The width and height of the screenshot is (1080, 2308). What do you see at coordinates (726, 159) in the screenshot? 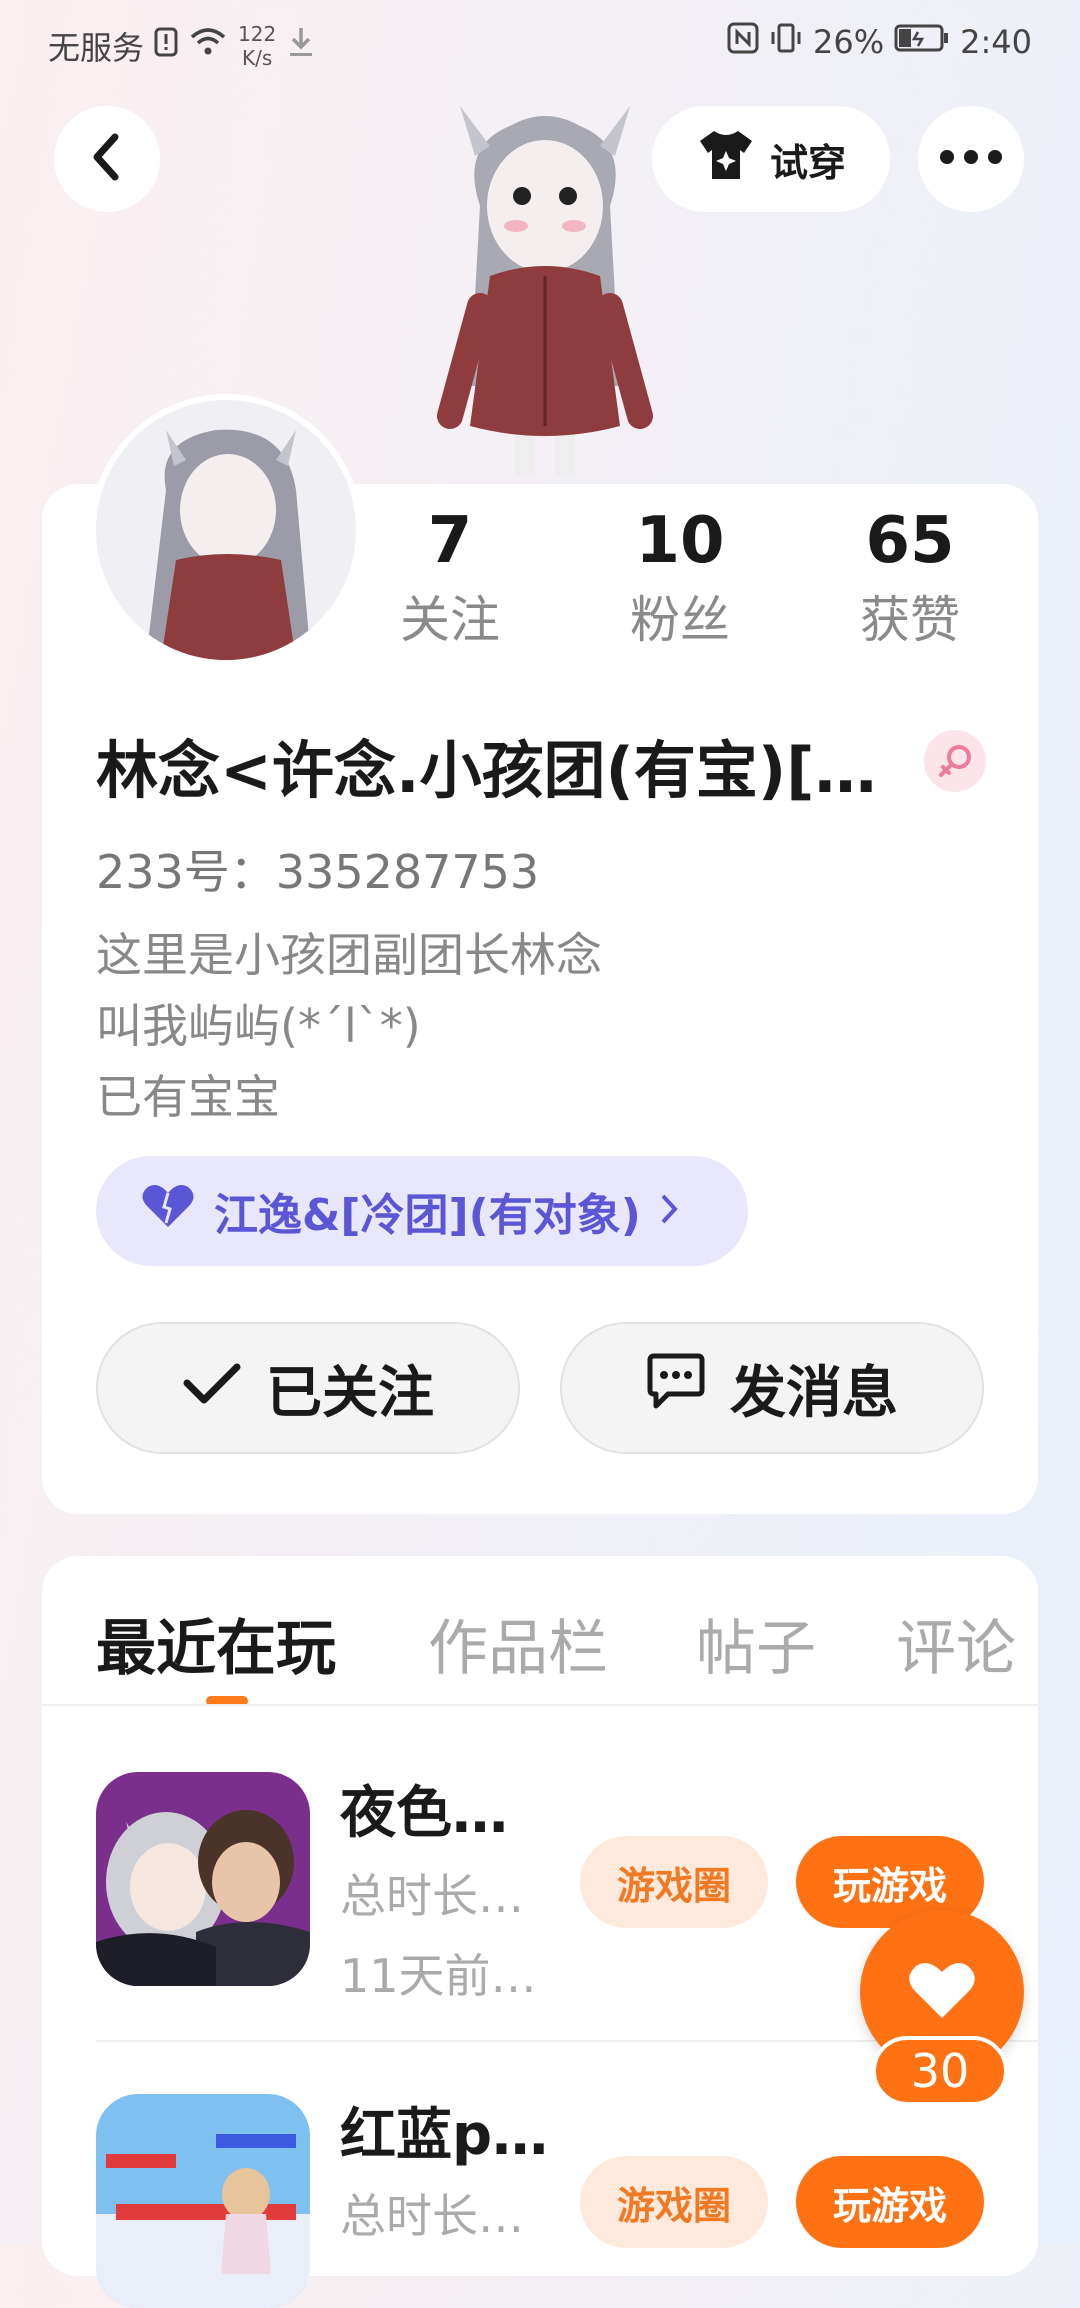
I see `tshirt-icon` at bounding box center [726, 159].